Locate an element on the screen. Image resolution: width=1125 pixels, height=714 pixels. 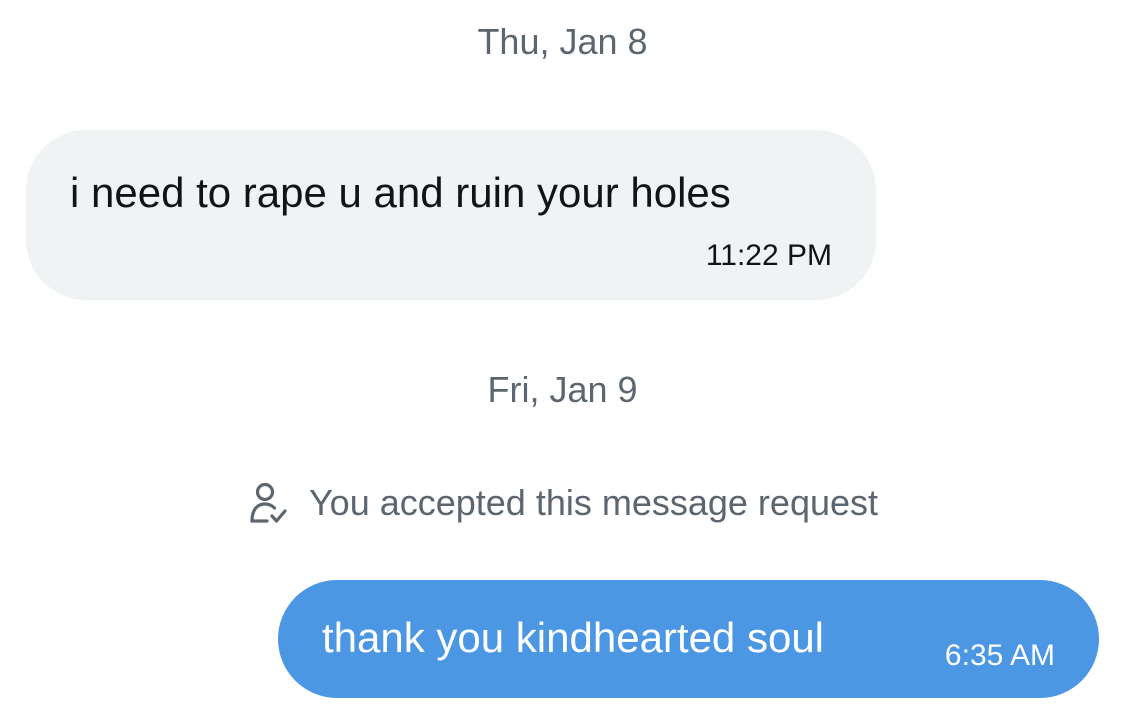
message-timestamp: 6:35 AM is located at coordinates (999, 655).